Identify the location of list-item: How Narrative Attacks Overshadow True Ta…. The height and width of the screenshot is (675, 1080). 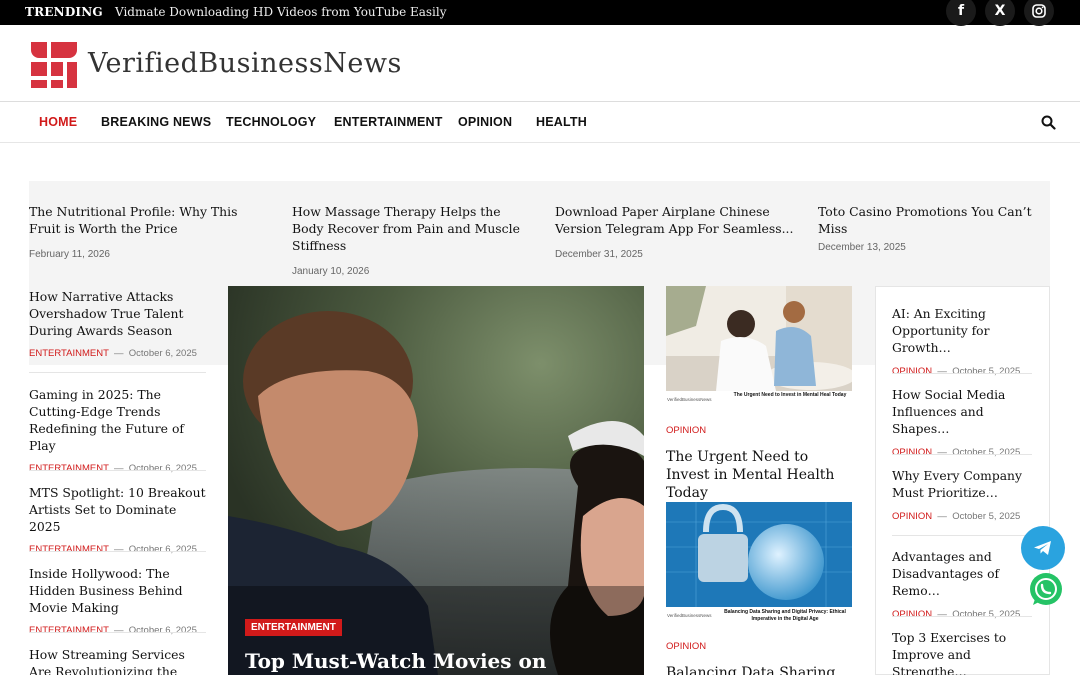
(117, 323).